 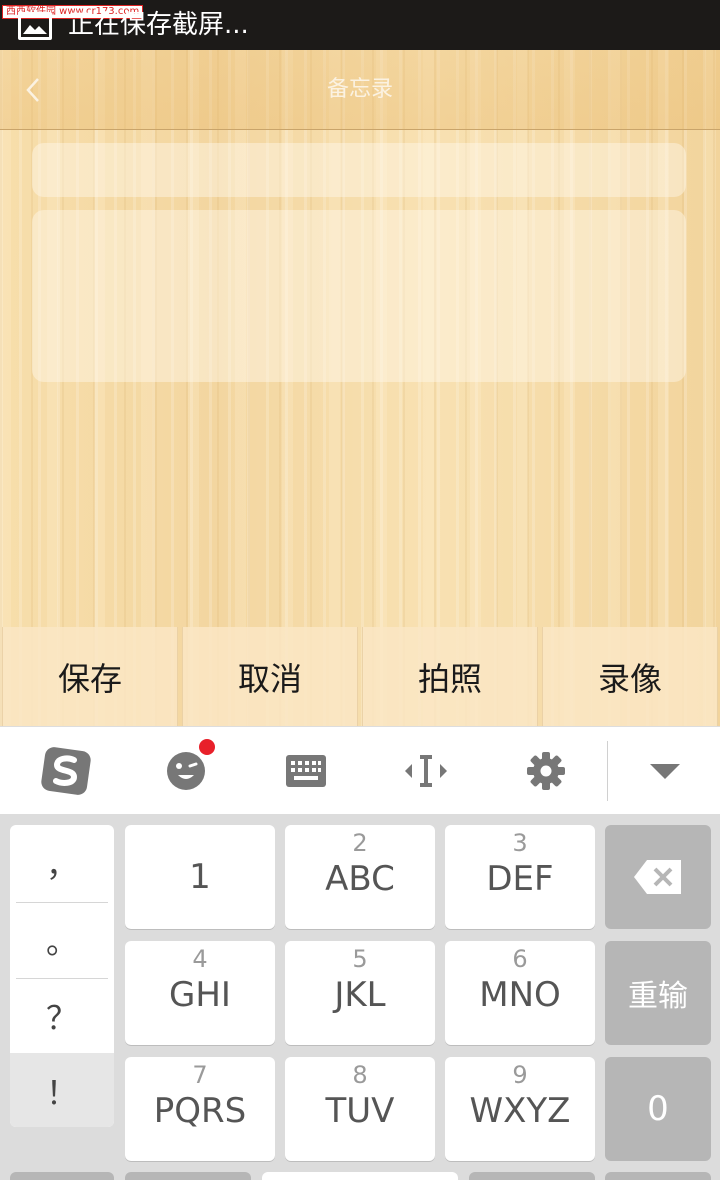 I want to click on key-label: DEF, so click(x=520, y=879).